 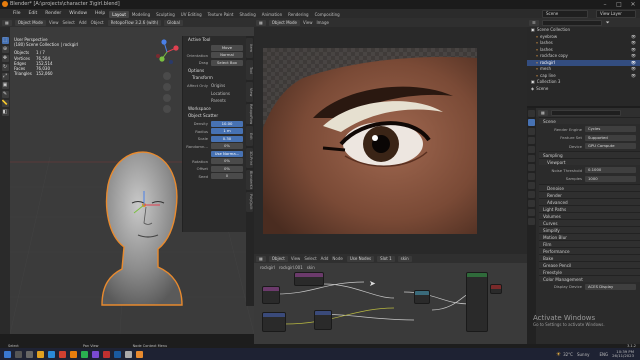 What do you see at coordinates (249, 158) in the screenshot?
I see `tab-3d-print: 3D-Print` at bounding box center [249, 158].